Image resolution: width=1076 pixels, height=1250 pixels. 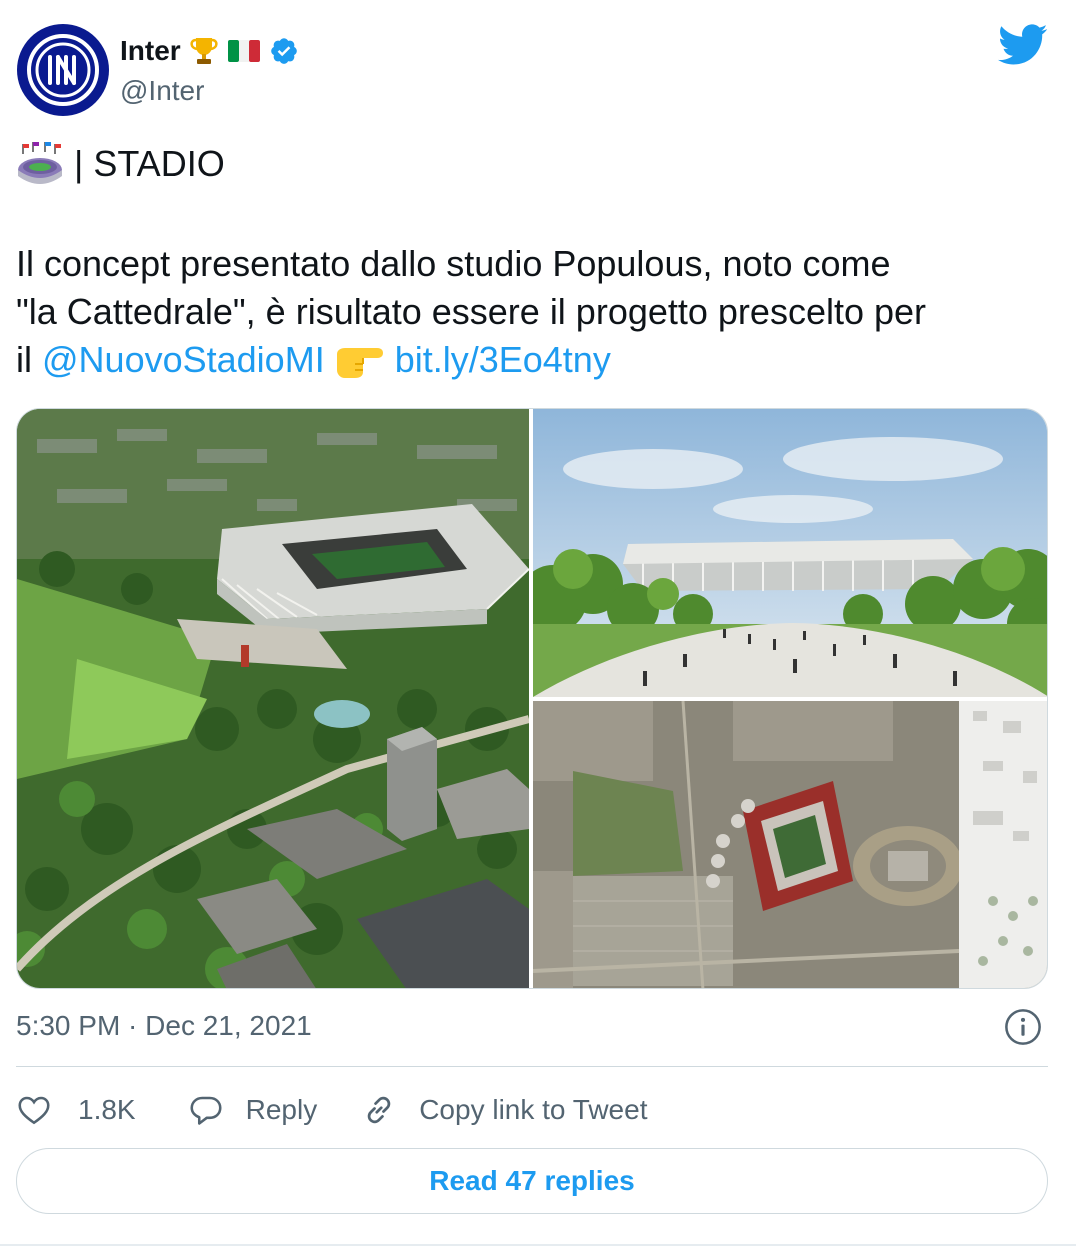 What do you see at coordinates (283, 51) in the screenshot?
I see `verified-badge-icon` at bounding box center [283, 51].